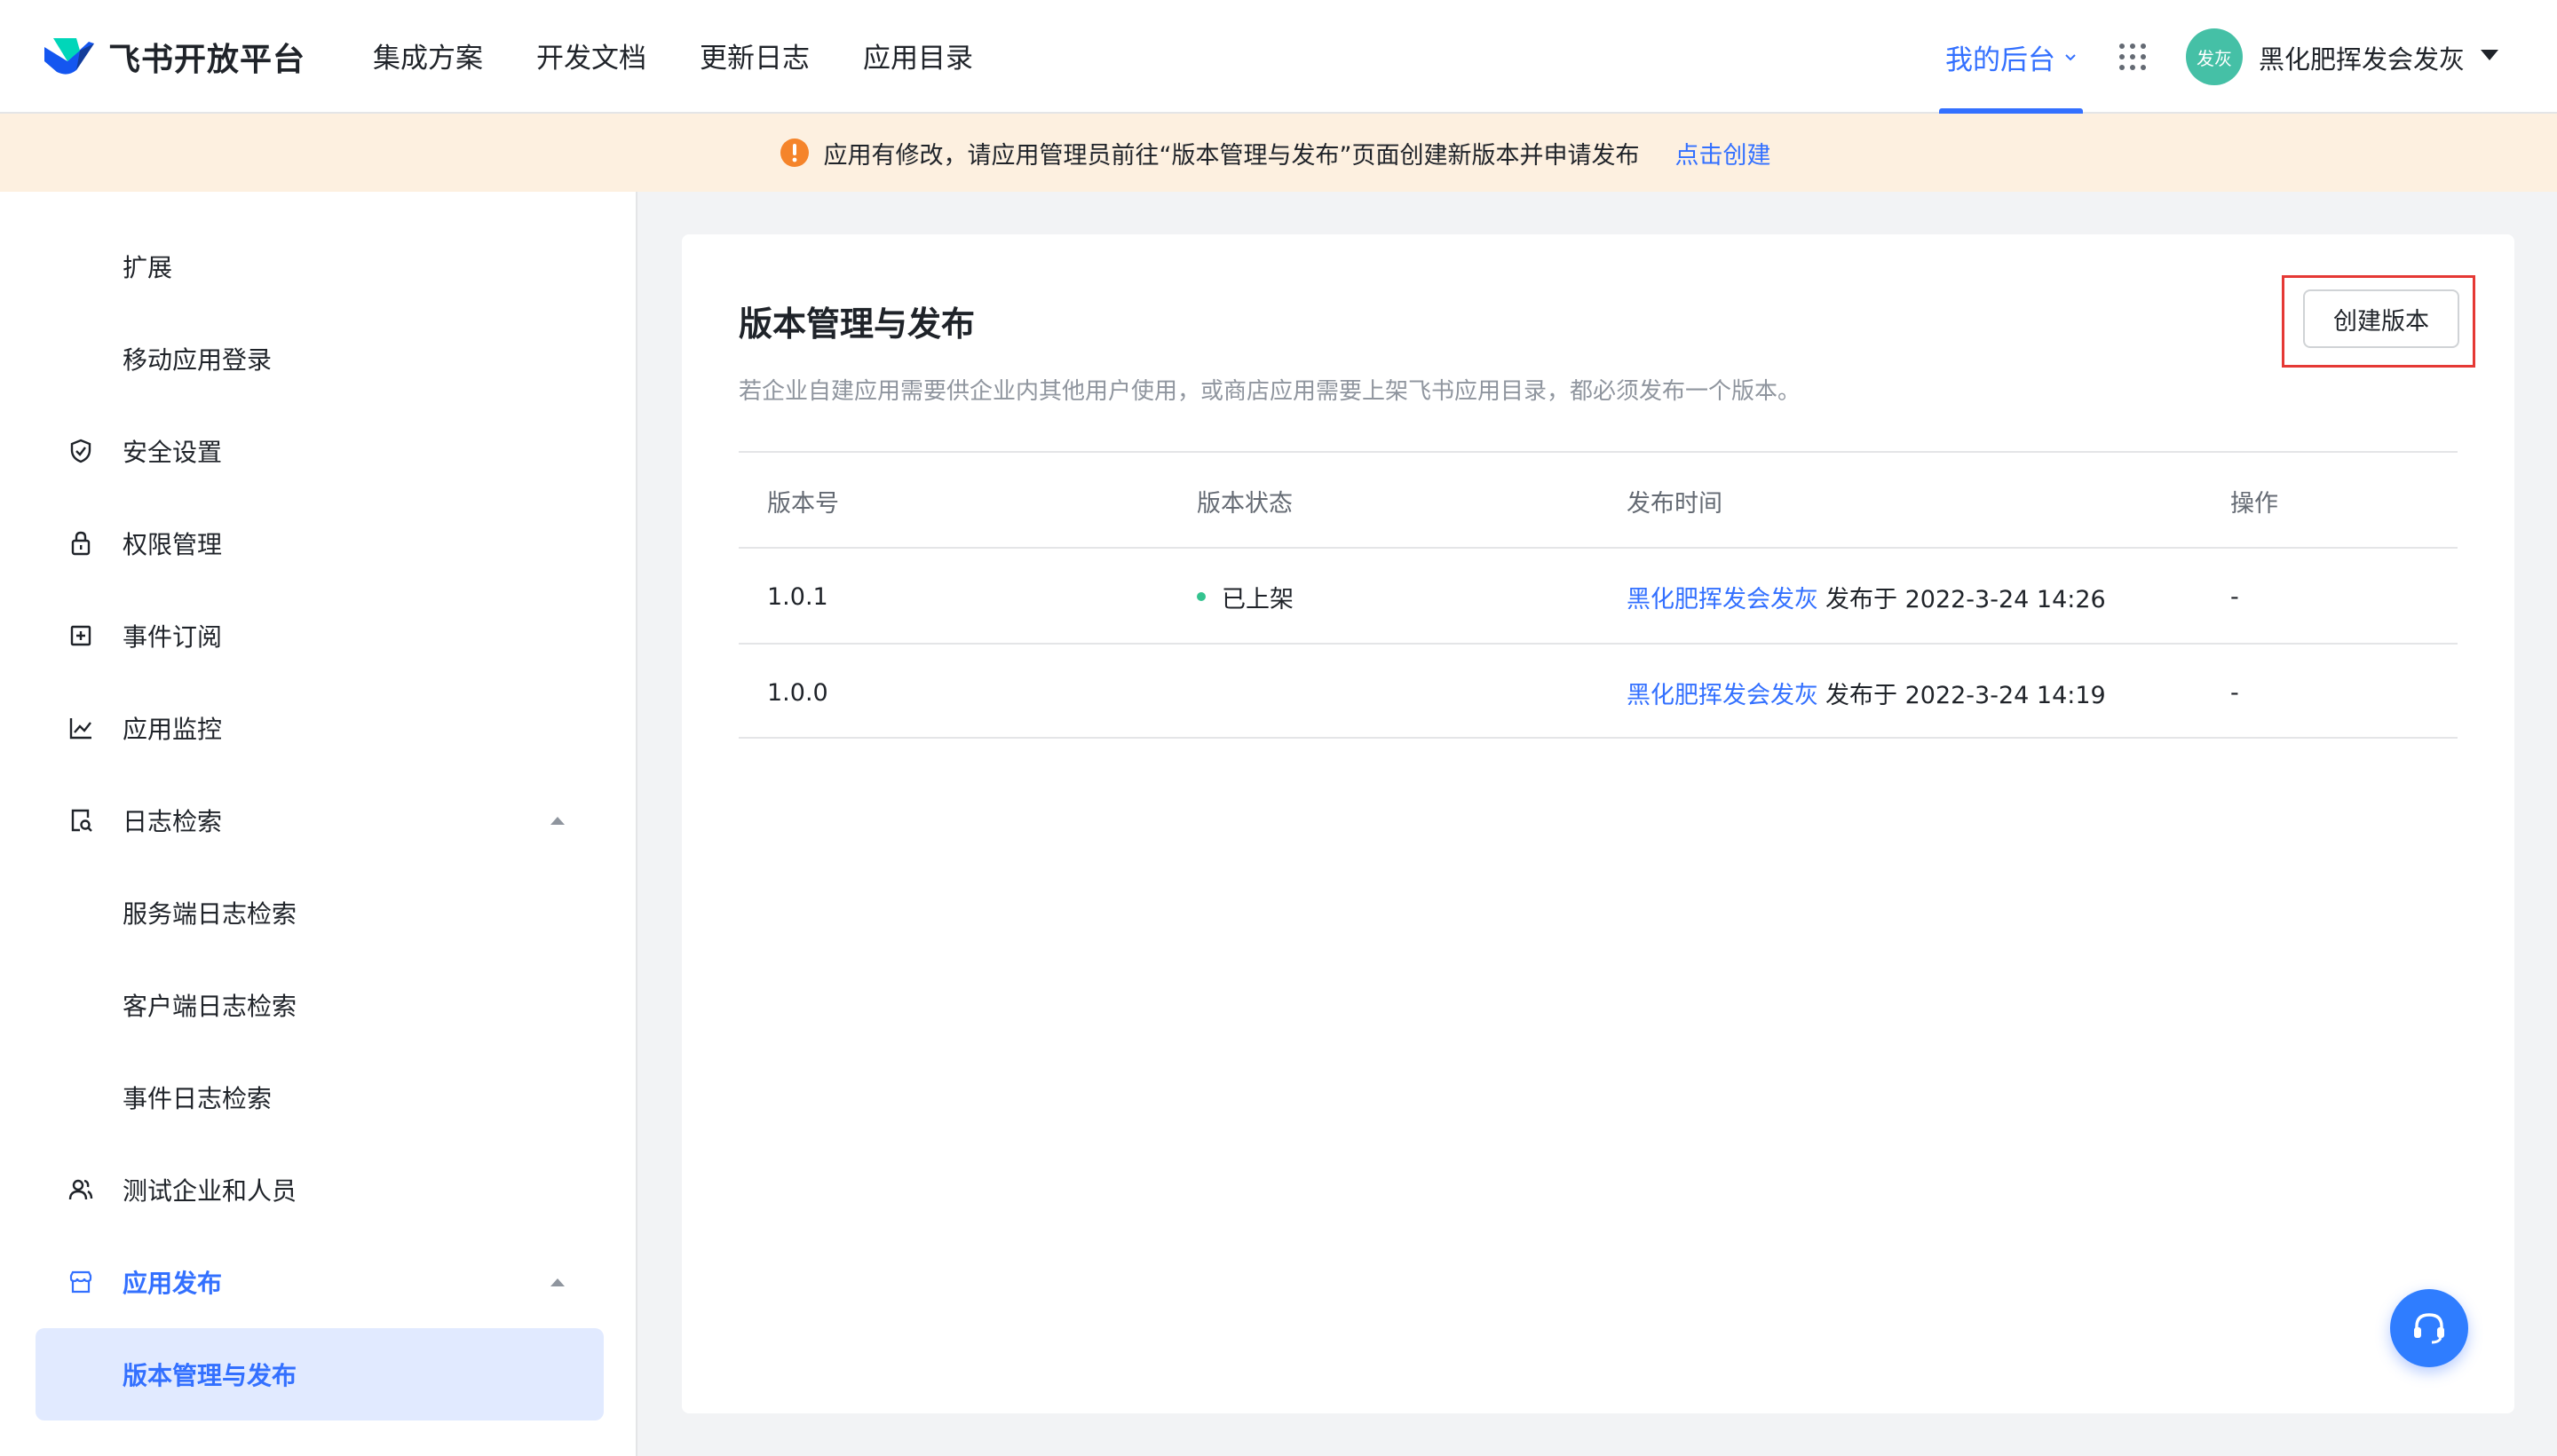 This screenshot has height=1456, width=2557. I want to click on column-header-publish-time: 发布时间, so click(1674, 504).